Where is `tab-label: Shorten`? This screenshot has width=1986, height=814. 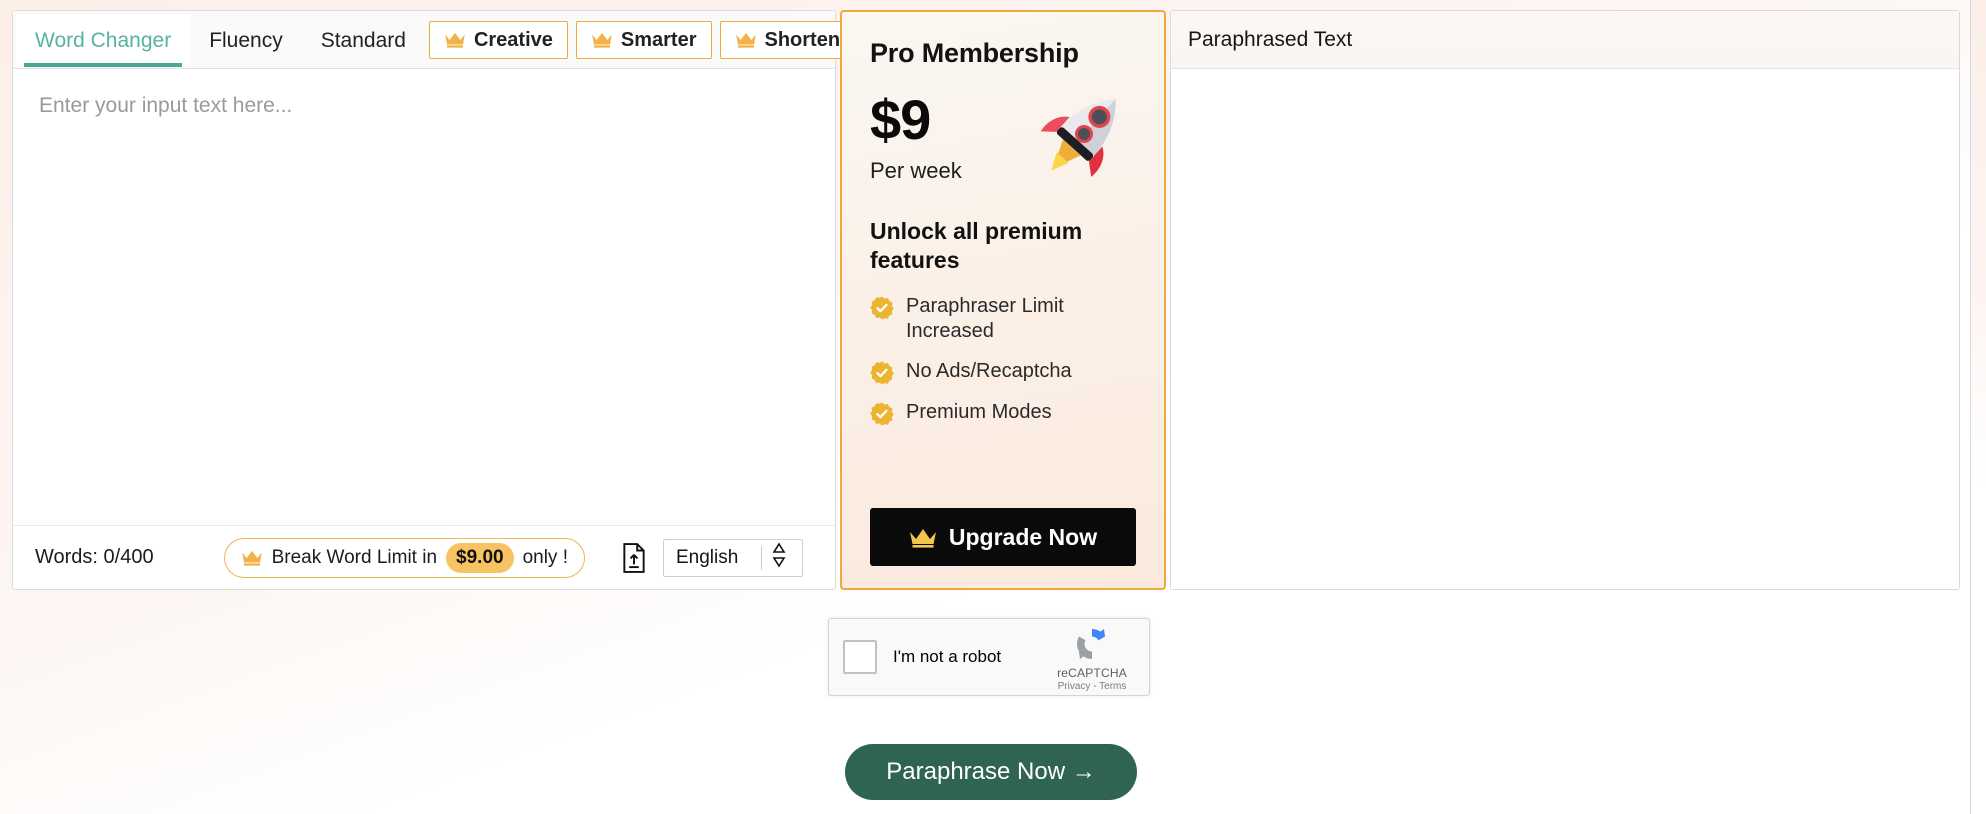 tab-label: Shorten is located at coordinates (802, 39).